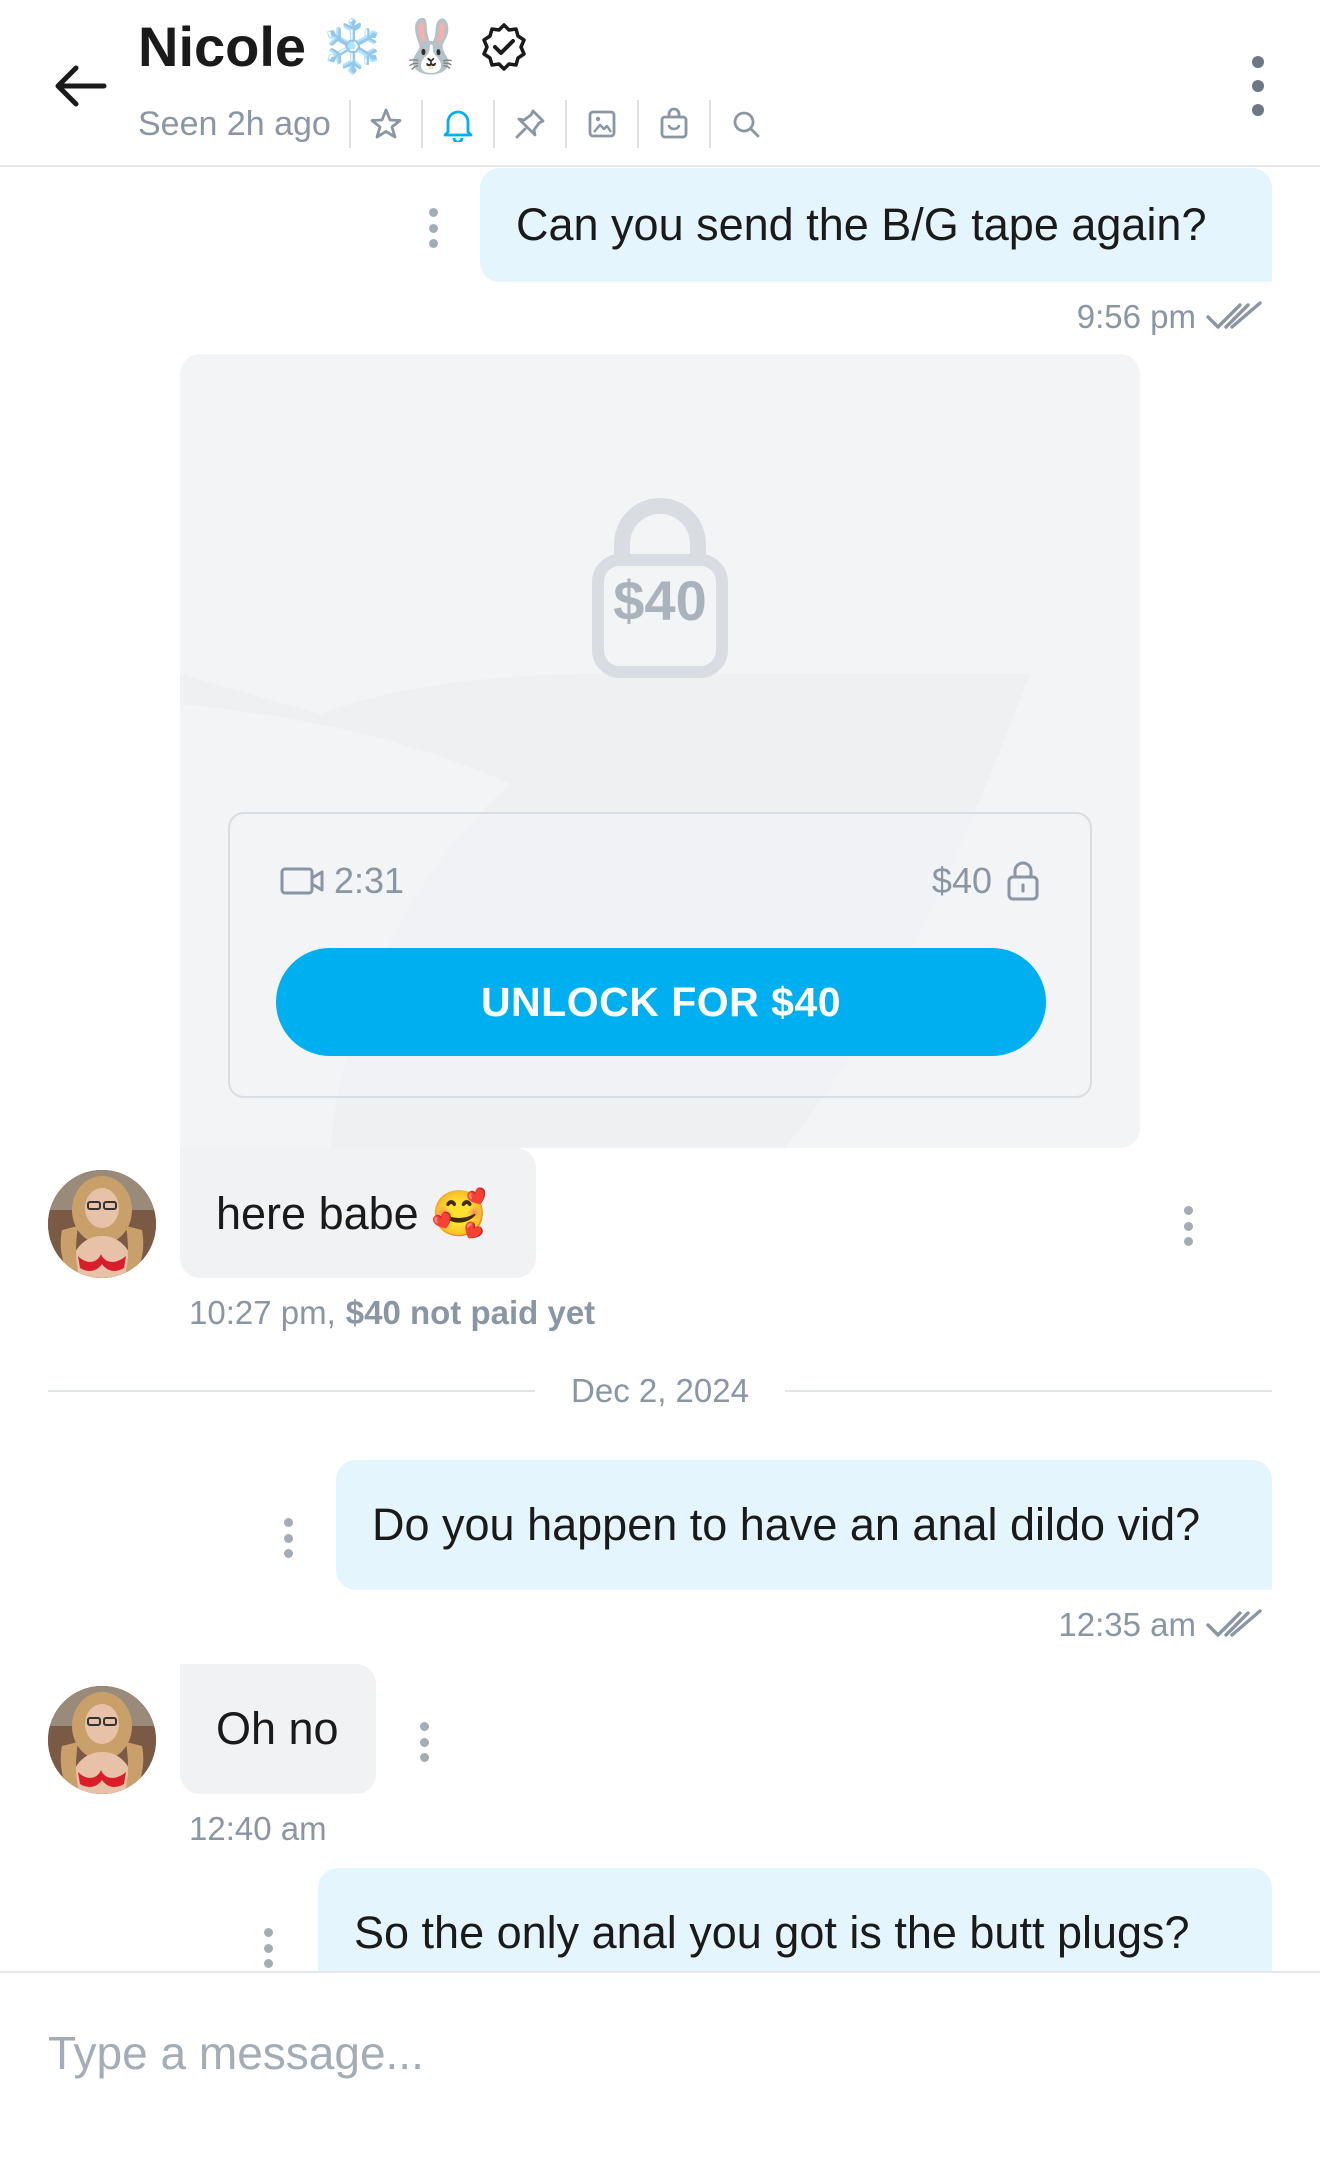  I want to click on gallery-icon, so click(602, 124).